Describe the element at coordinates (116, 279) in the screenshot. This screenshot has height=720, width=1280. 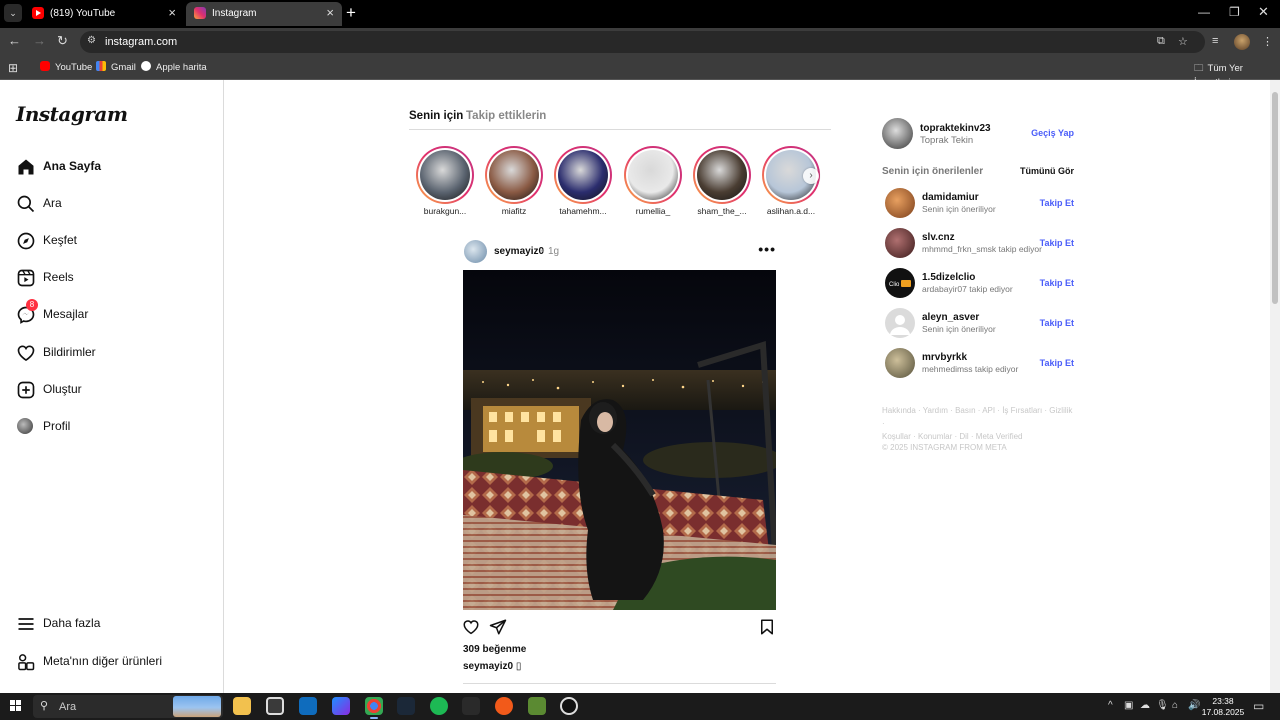
I see `sidebar-item-reels: Reels` at that location.